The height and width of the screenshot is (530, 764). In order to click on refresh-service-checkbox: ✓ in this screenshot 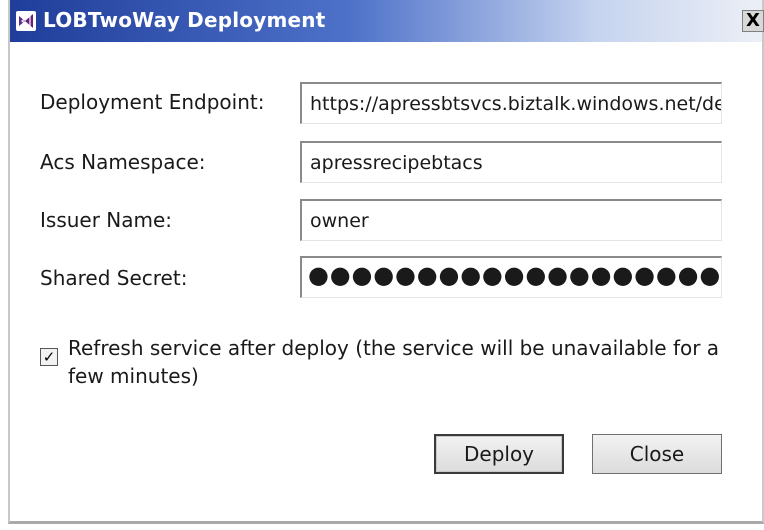, I will do `click(49, 357)`.